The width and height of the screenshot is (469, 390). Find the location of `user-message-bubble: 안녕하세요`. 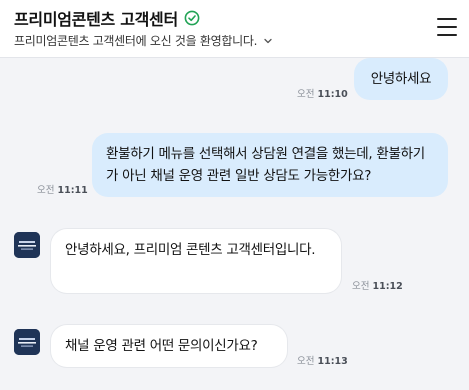

user-message-bubble: 안녕하세요 is located at coordinates (401, 79).